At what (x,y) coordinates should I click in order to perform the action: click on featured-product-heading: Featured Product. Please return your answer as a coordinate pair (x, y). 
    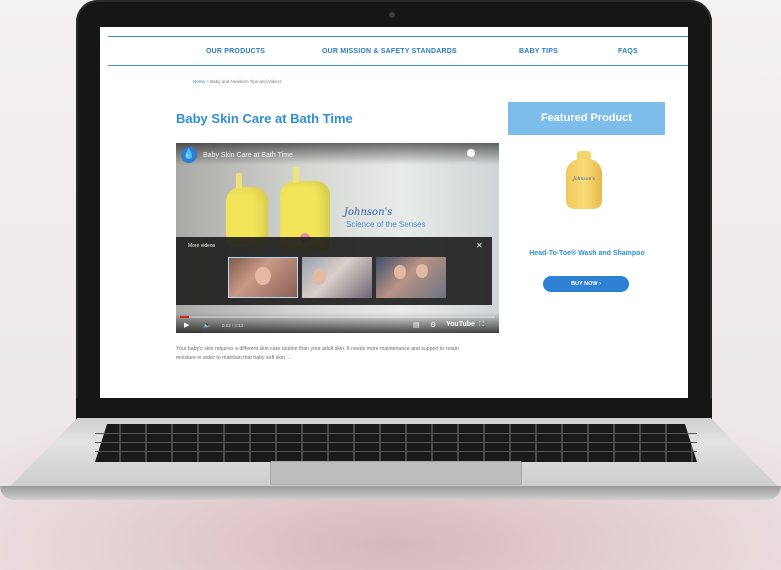
    Looking at the image, I should click on (586, 118).